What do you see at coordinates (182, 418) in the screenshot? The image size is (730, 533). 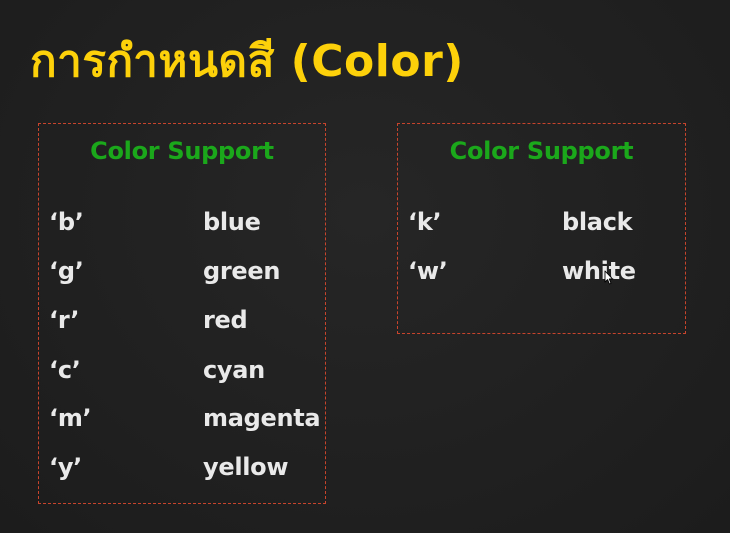 I see `color-row-magenta: ‘m’ magenta` at bounding box center [182, 418].